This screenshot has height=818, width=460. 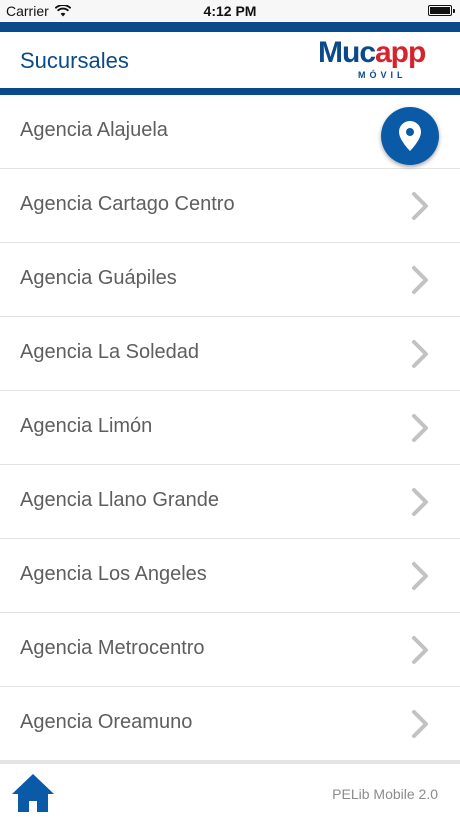 I want to click on logo-wordmark: Mucapp, so click(x=372, y=52).